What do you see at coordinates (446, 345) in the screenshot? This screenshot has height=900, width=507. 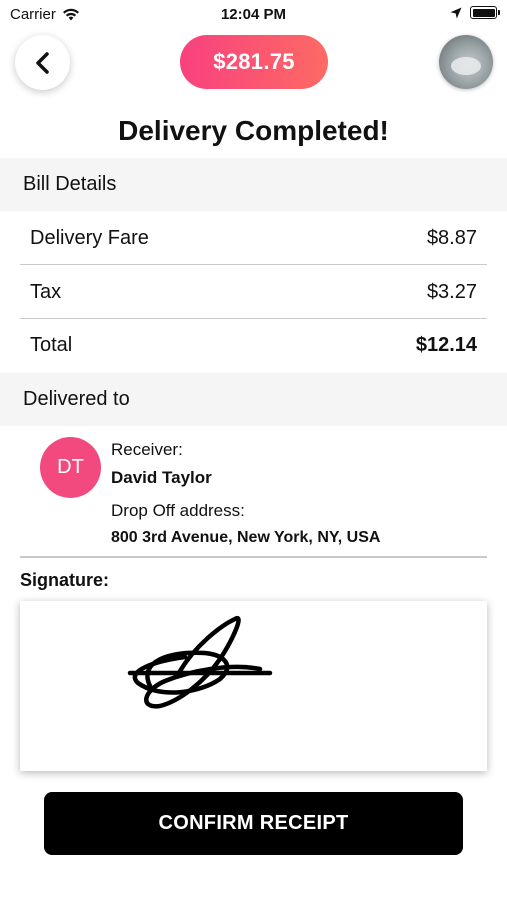 I see `bill-row-value: $12.14` at bounding box center [446, 345].